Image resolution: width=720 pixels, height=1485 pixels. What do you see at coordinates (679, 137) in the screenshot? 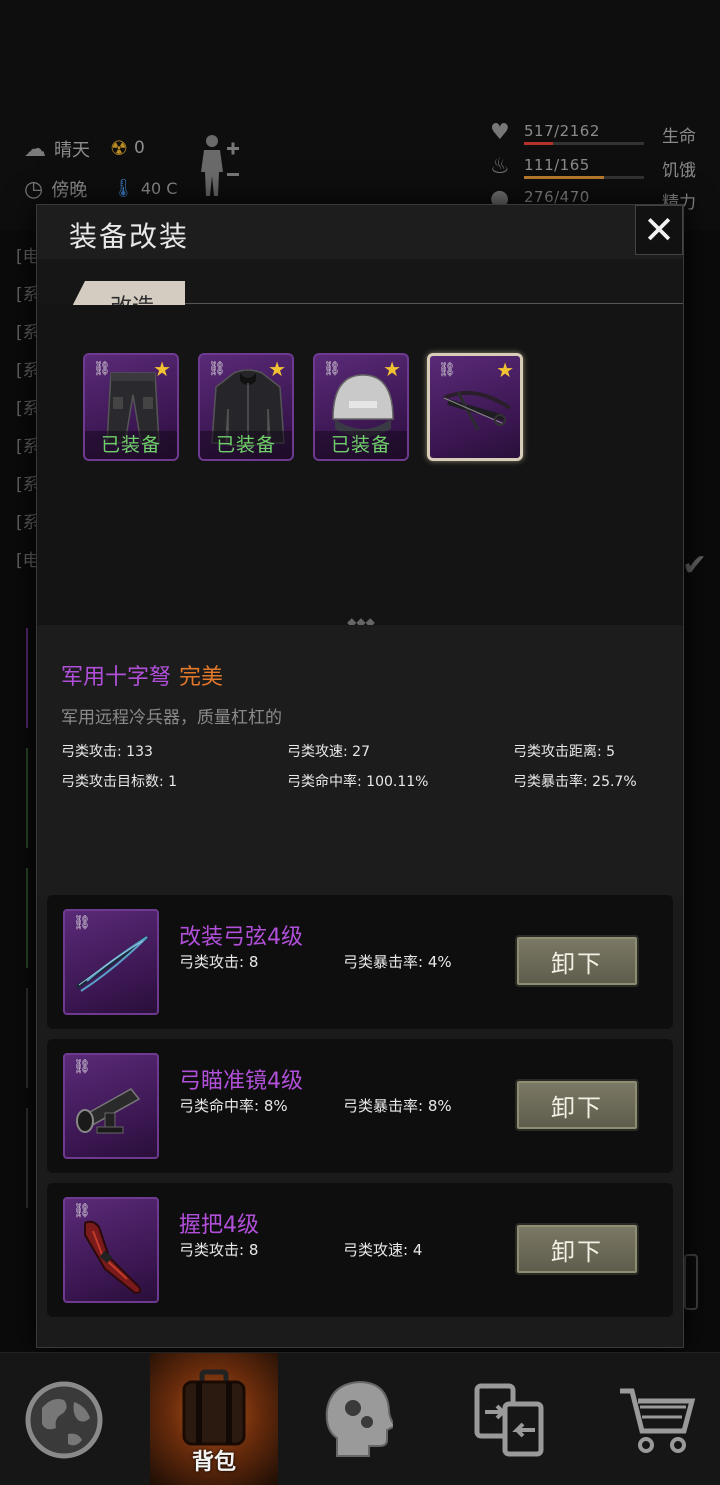
I see `health-label: 生命` at bounding box center [679, 137].